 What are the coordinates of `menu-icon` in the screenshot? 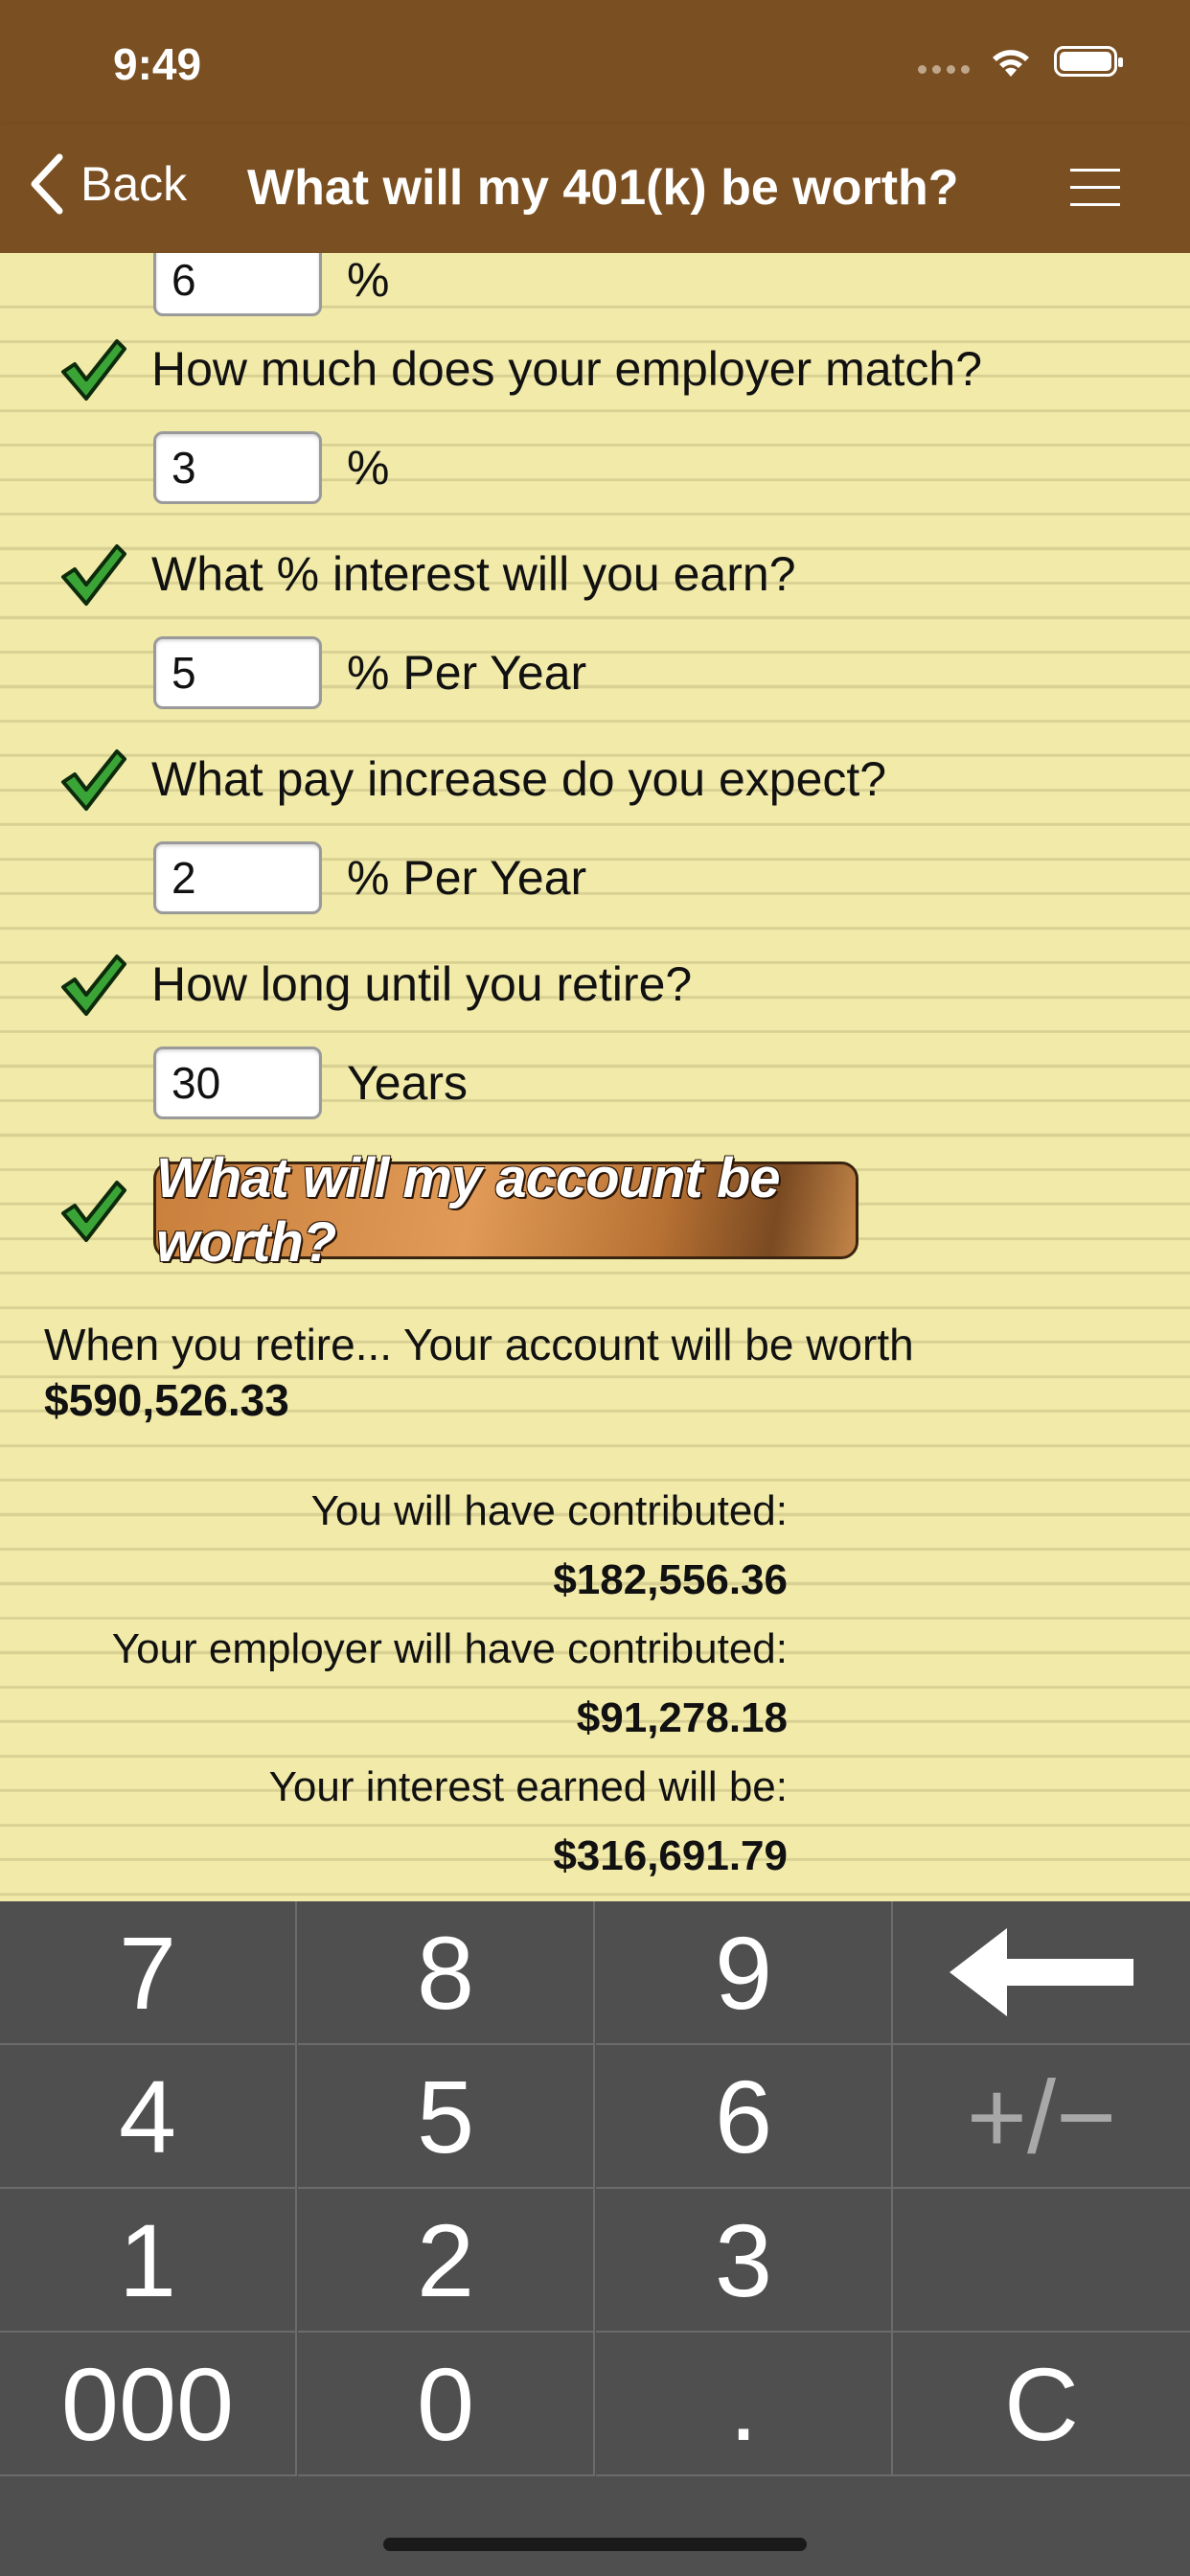 It's located at (1095, 188).